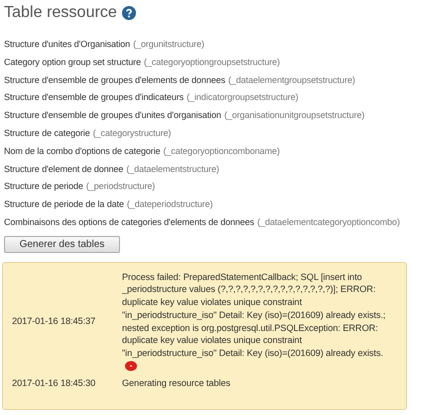 The height and width of the screenshot is (415, 425). Describe the element at coordinates (72, 62) in the screenshot. I see `table-name: Category option group set structure` at that location.